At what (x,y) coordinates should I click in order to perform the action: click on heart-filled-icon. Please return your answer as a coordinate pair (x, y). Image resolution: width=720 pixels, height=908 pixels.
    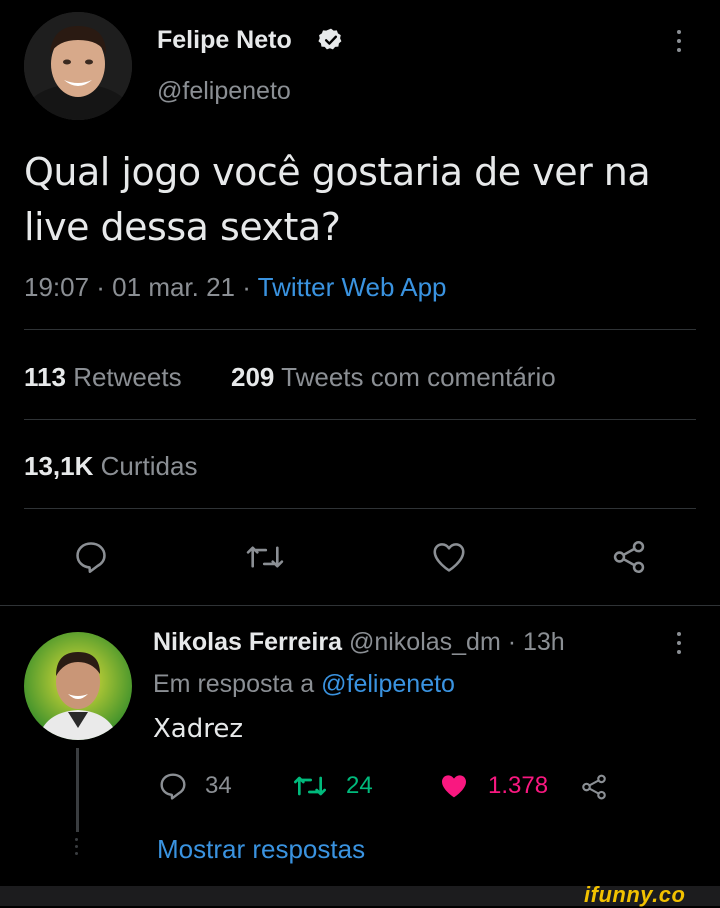
    Looking at the image, I should click on (454, 786).